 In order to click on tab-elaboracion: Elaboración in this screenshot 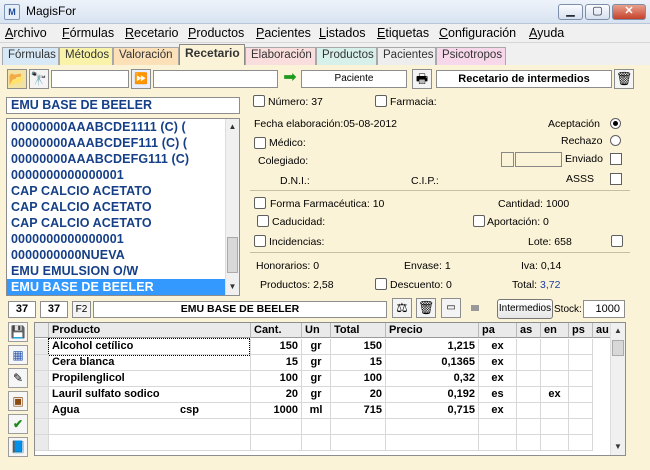, I will do `click(280, 56)`.